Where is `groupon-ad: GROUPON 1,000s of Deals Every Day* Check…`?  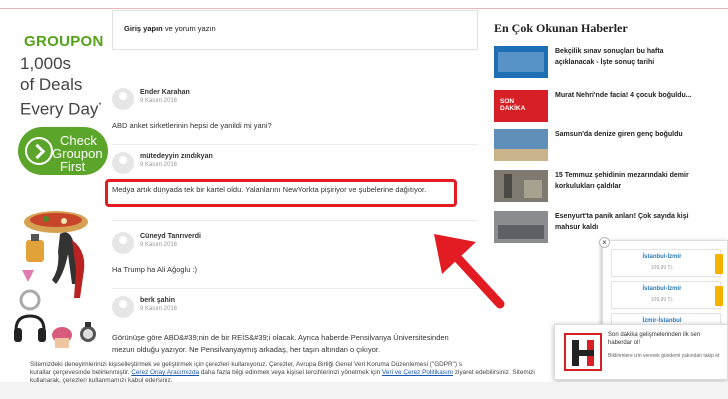
groupon-ad: GROUPON 1,000s of Deals Every Day* Check… is located at coordinates (60, 195).